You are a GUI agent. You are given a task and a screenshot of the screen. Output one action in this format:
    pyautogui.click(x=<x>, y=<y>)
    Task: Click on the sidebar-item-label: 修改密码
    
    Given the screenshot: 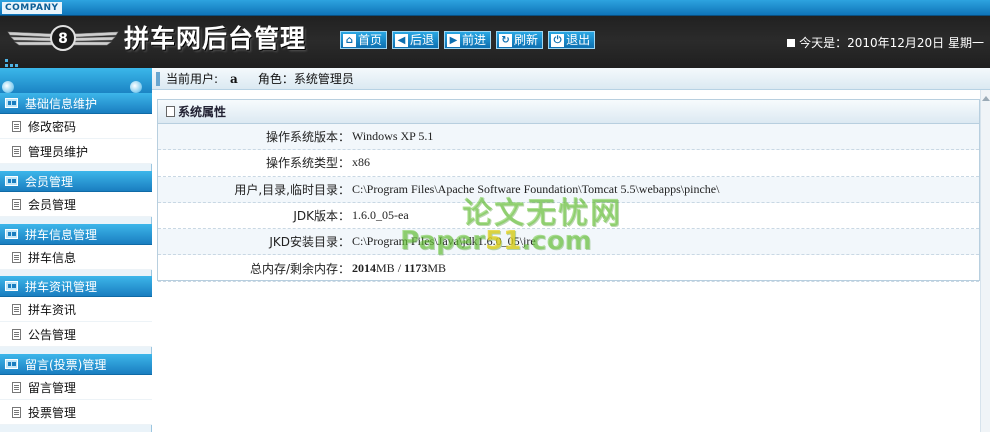 What is the action you would take?
    pyautogui.click(x=52, y=126)
    